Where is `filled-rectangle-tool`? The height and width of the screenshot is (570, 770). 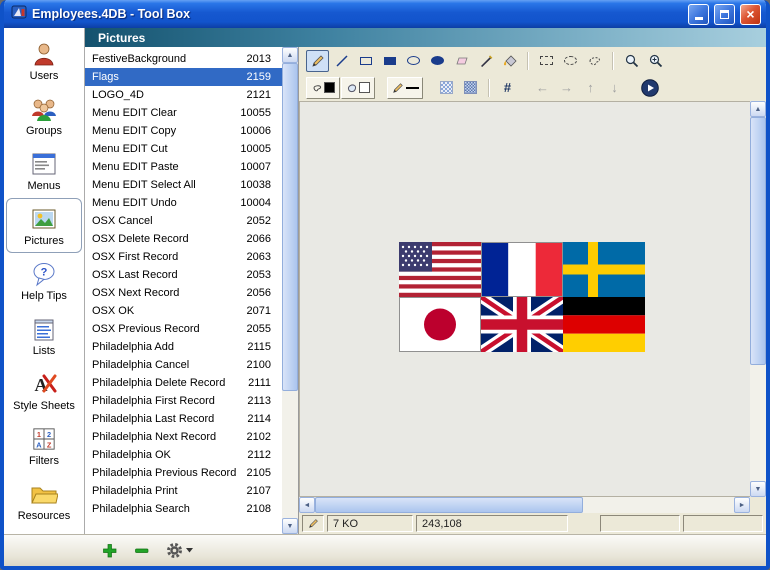 filled-rectangle-tool is located at coordinates (389, 61).